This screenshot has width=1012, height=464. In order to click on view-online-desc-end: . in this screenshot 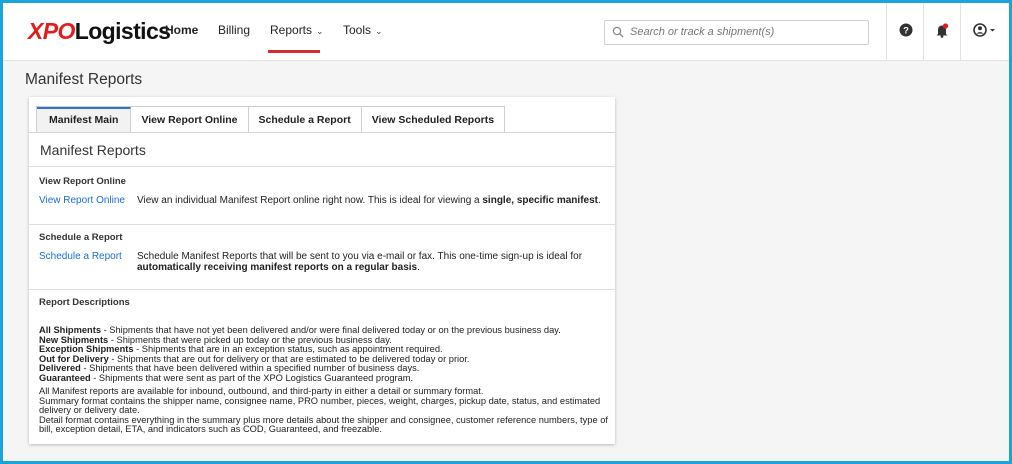, I will do `click(599, 200)`.